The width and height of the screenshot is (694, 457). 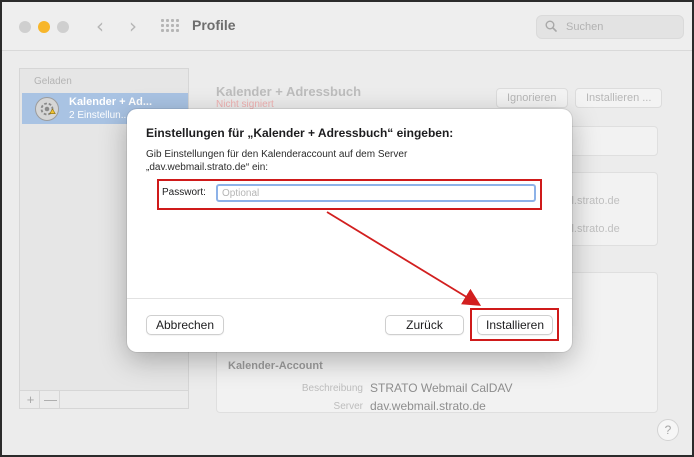 I want to click on ignore-button: Ignorieren, so click(x=532, y=98).